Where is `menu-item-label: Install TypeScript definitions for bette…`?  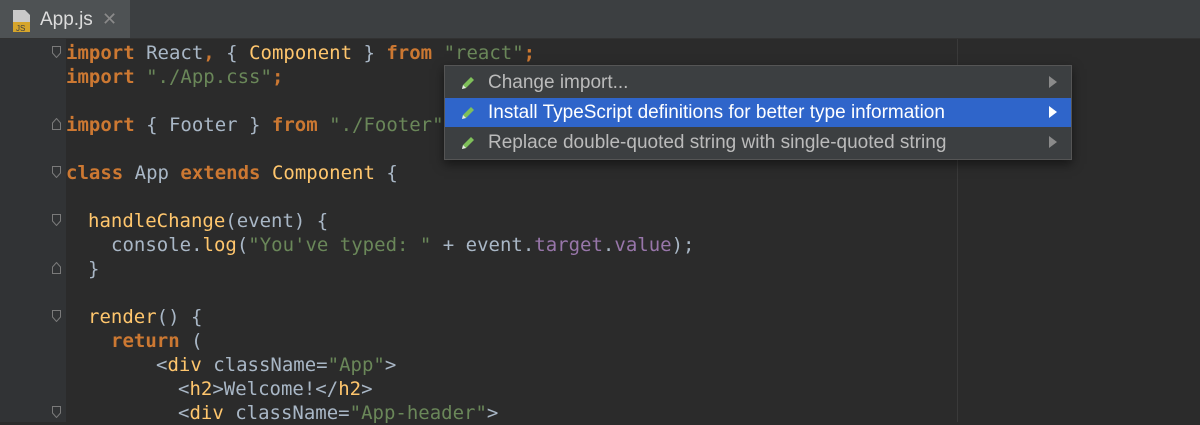
menu-item-label: Install TypeScript definitions for bette… is located at coordinates (716, 112).